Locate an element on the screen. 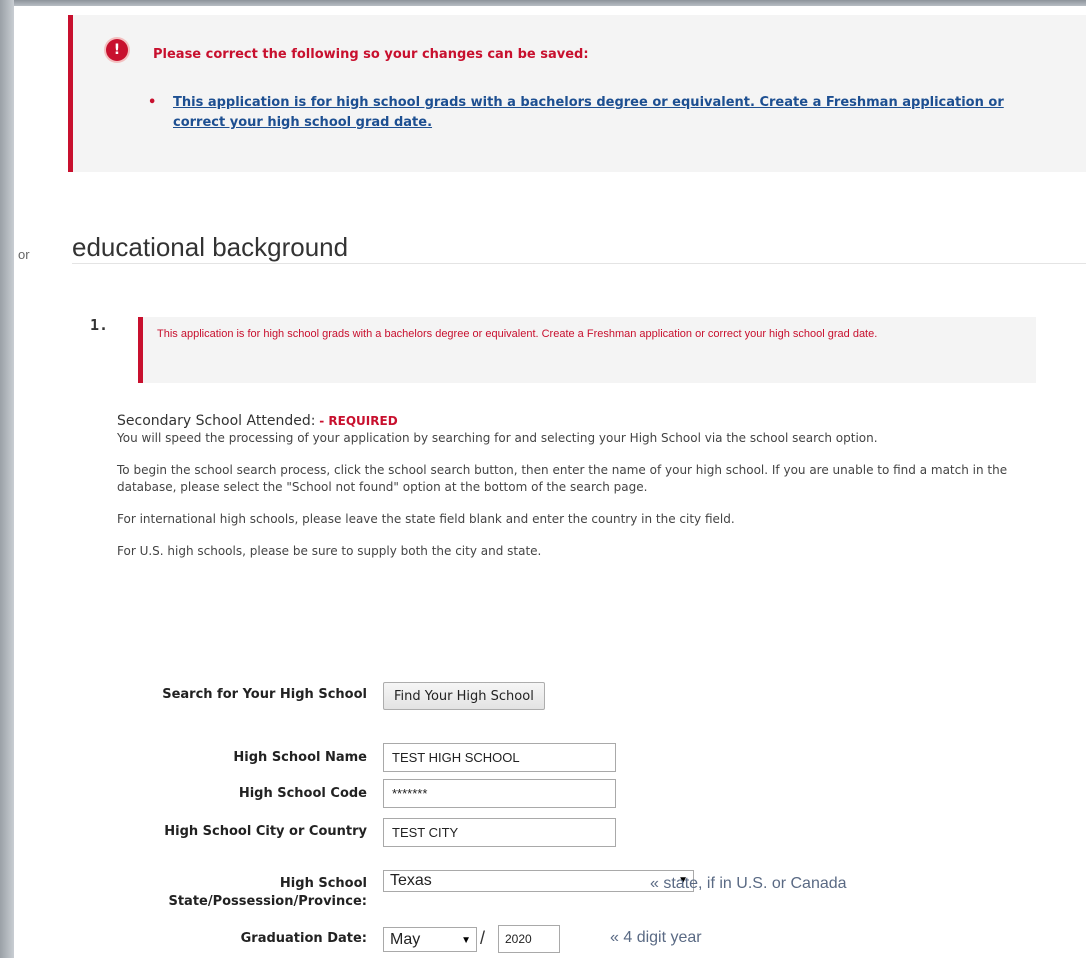  sidebar-fragment: or is located at coordinates (24, 254).